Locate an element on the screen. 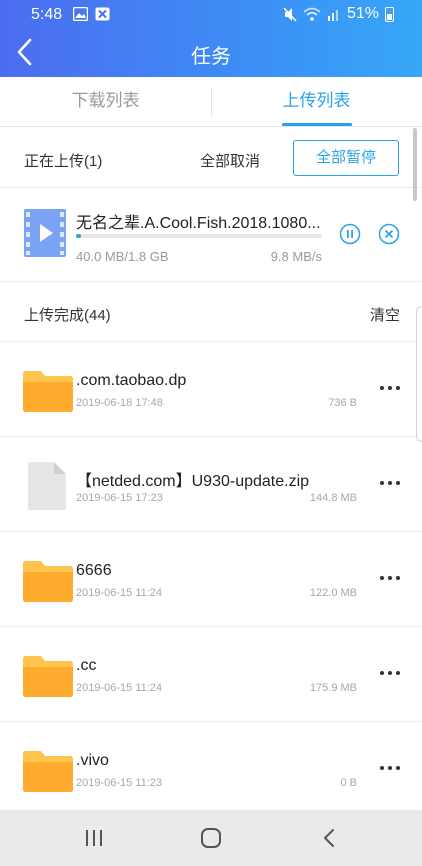  edge-panel-handle is located at coordinates (419, 374).